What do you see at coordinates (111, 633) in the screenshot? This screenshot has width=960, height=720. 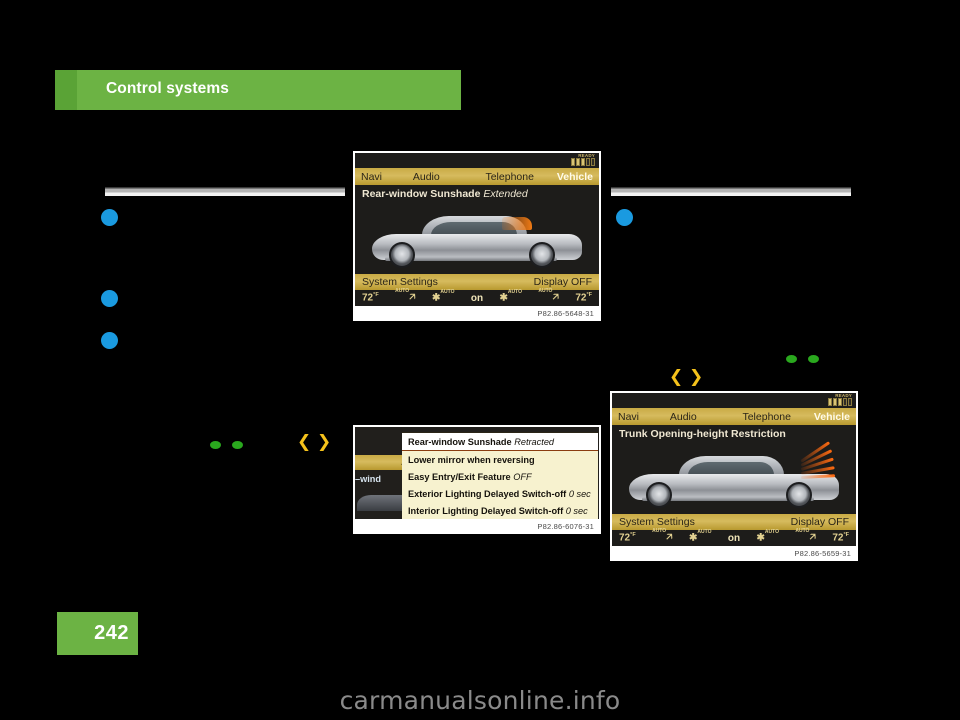 I see `page-number: 242` at bounding box center [111, 633].